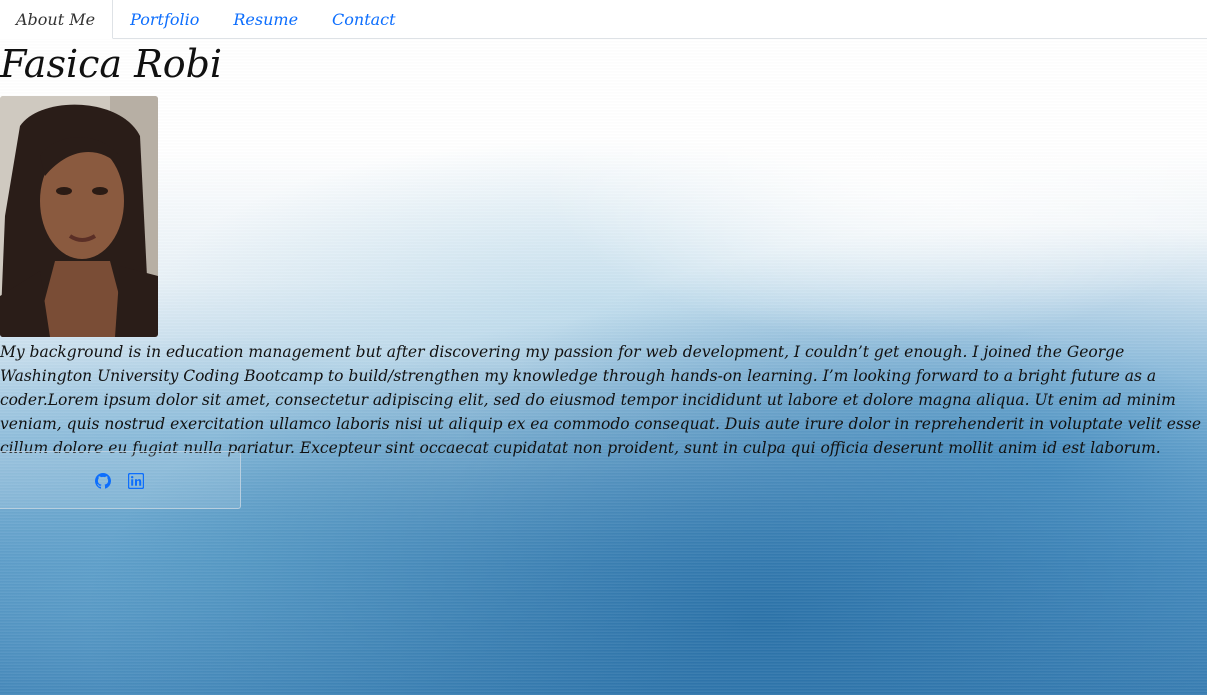 Image resolution: width=1207 pixels, height=695 pixels. I want to click on github-icon, so click(103, 481).